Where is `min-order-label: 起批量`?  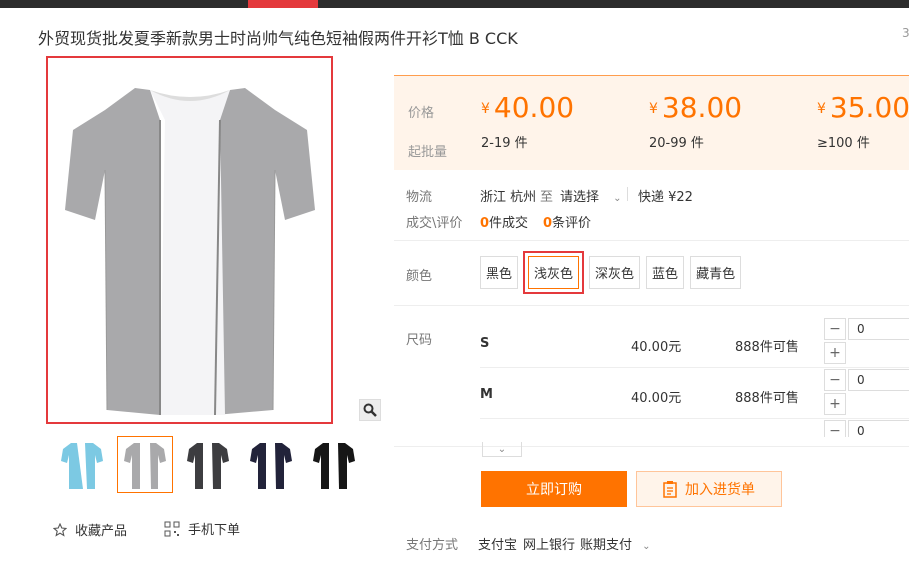
min-order-label: 起批量 is located at coordinates (428, 152).